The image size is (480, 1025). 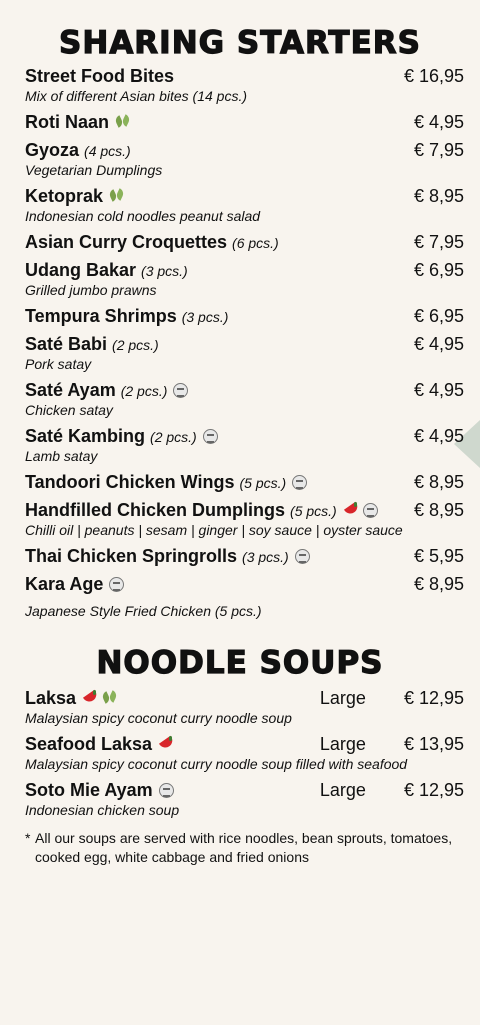 I want to click on item-price: € 16,95, so click(x=433, y=76).